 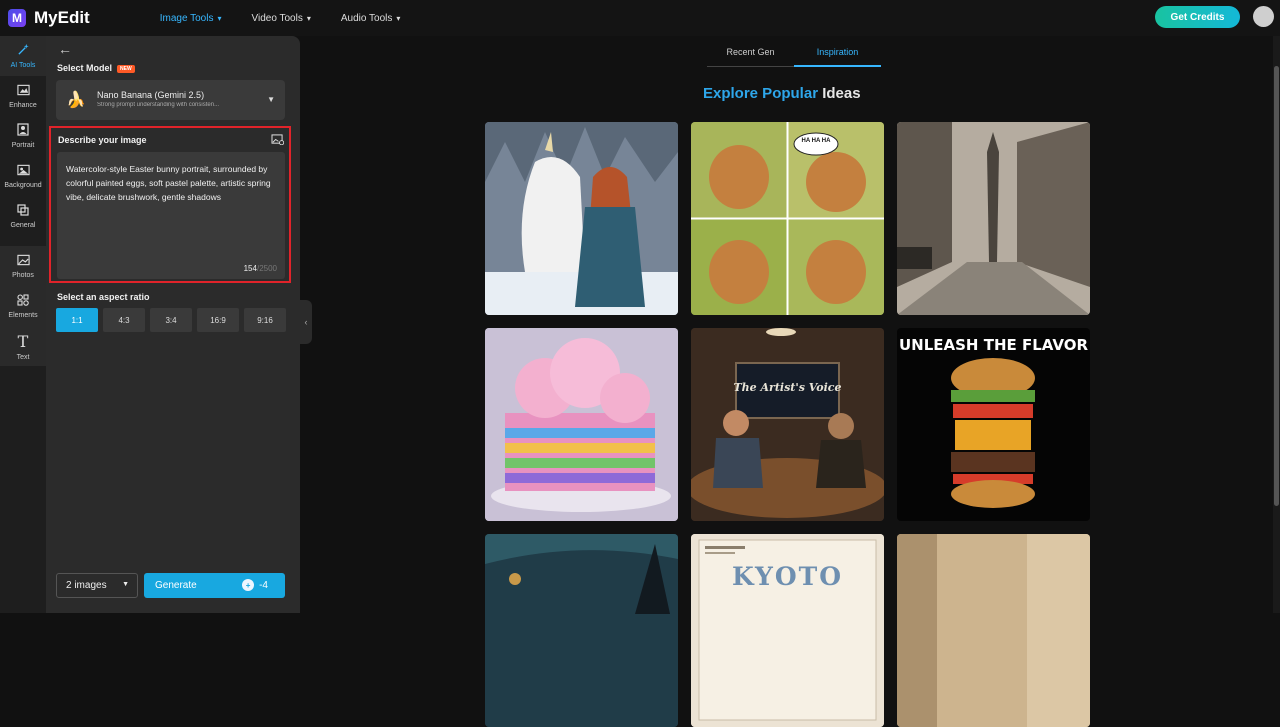 What do you see at coordinates (77, 320) in the screenshot?
I see `ratio-1-1: 1:1` at bounding box center [77, 320].